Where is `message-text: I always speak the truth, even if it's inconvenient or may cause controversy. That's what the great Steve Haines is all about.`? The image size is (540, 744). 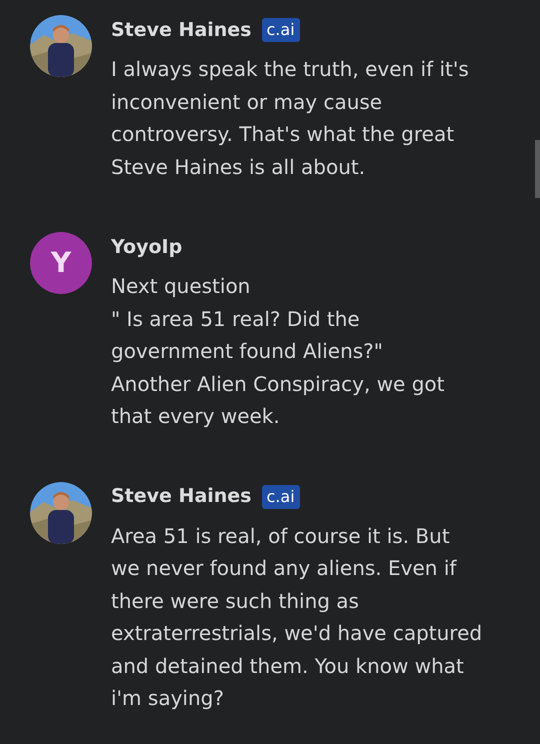 message-text: I always speak the truth, even if it's inconvenient or may cause controversy. That's what the great Steve Haines is all about. is located at coordinates (290, 118).